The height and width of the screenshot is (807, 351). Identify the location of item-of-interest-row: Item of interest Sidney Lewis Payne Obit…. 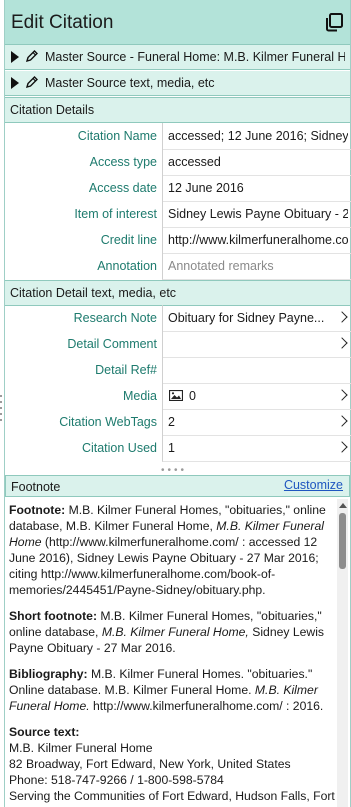
(178, 214).